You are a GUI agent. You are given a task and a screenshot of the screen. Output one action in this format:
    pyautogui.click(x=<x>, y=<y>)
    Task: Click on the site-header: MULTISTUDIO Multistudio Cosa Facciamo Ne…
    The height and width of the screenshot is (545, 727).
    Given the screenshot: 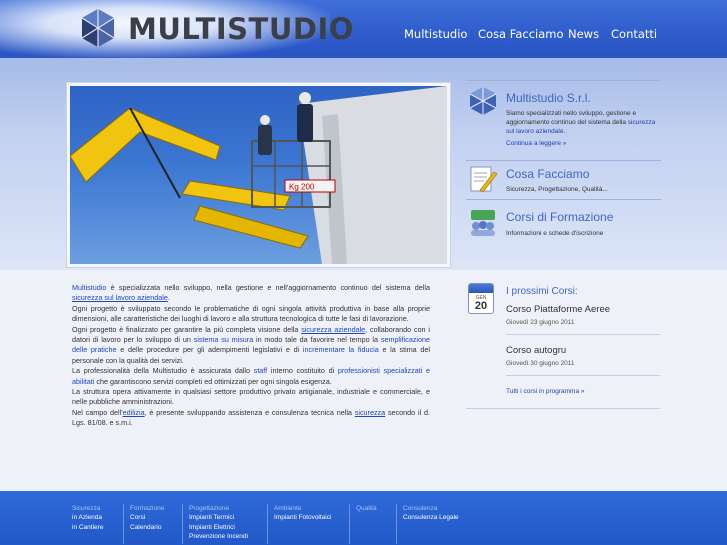 What is the action you would take?
    pyautogui.click(x=363, y=29)
    